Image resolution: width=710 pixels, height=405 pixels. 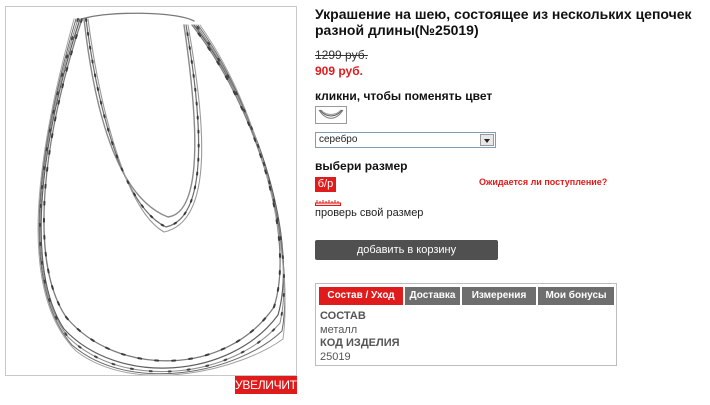 I want to click on old-price: 1299 руб., so click(x=341, y=55).